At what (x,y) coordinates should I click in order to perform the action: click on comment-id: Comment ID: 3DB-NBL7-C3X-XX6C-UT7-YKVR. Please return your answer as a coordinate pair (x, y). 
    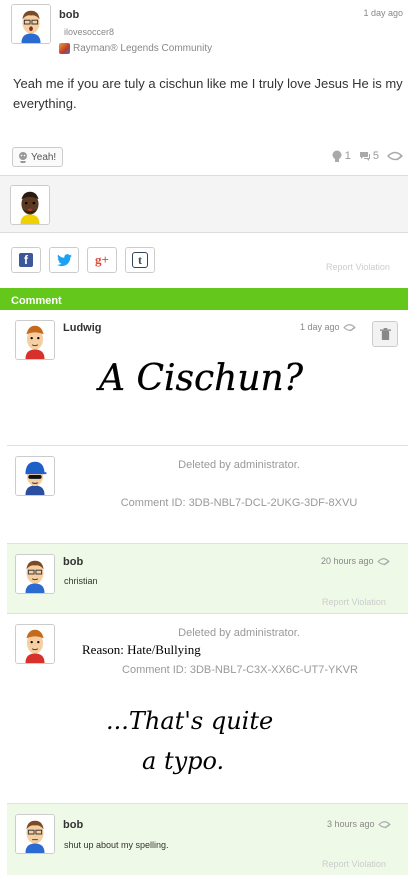
    Looking at the image, I should click on (240, 670).